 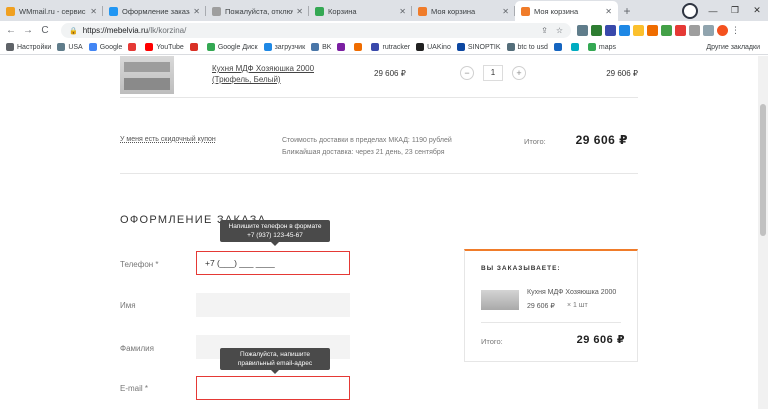 I want to click on bookmark-item: YouTube, so click(x=164, y=47).